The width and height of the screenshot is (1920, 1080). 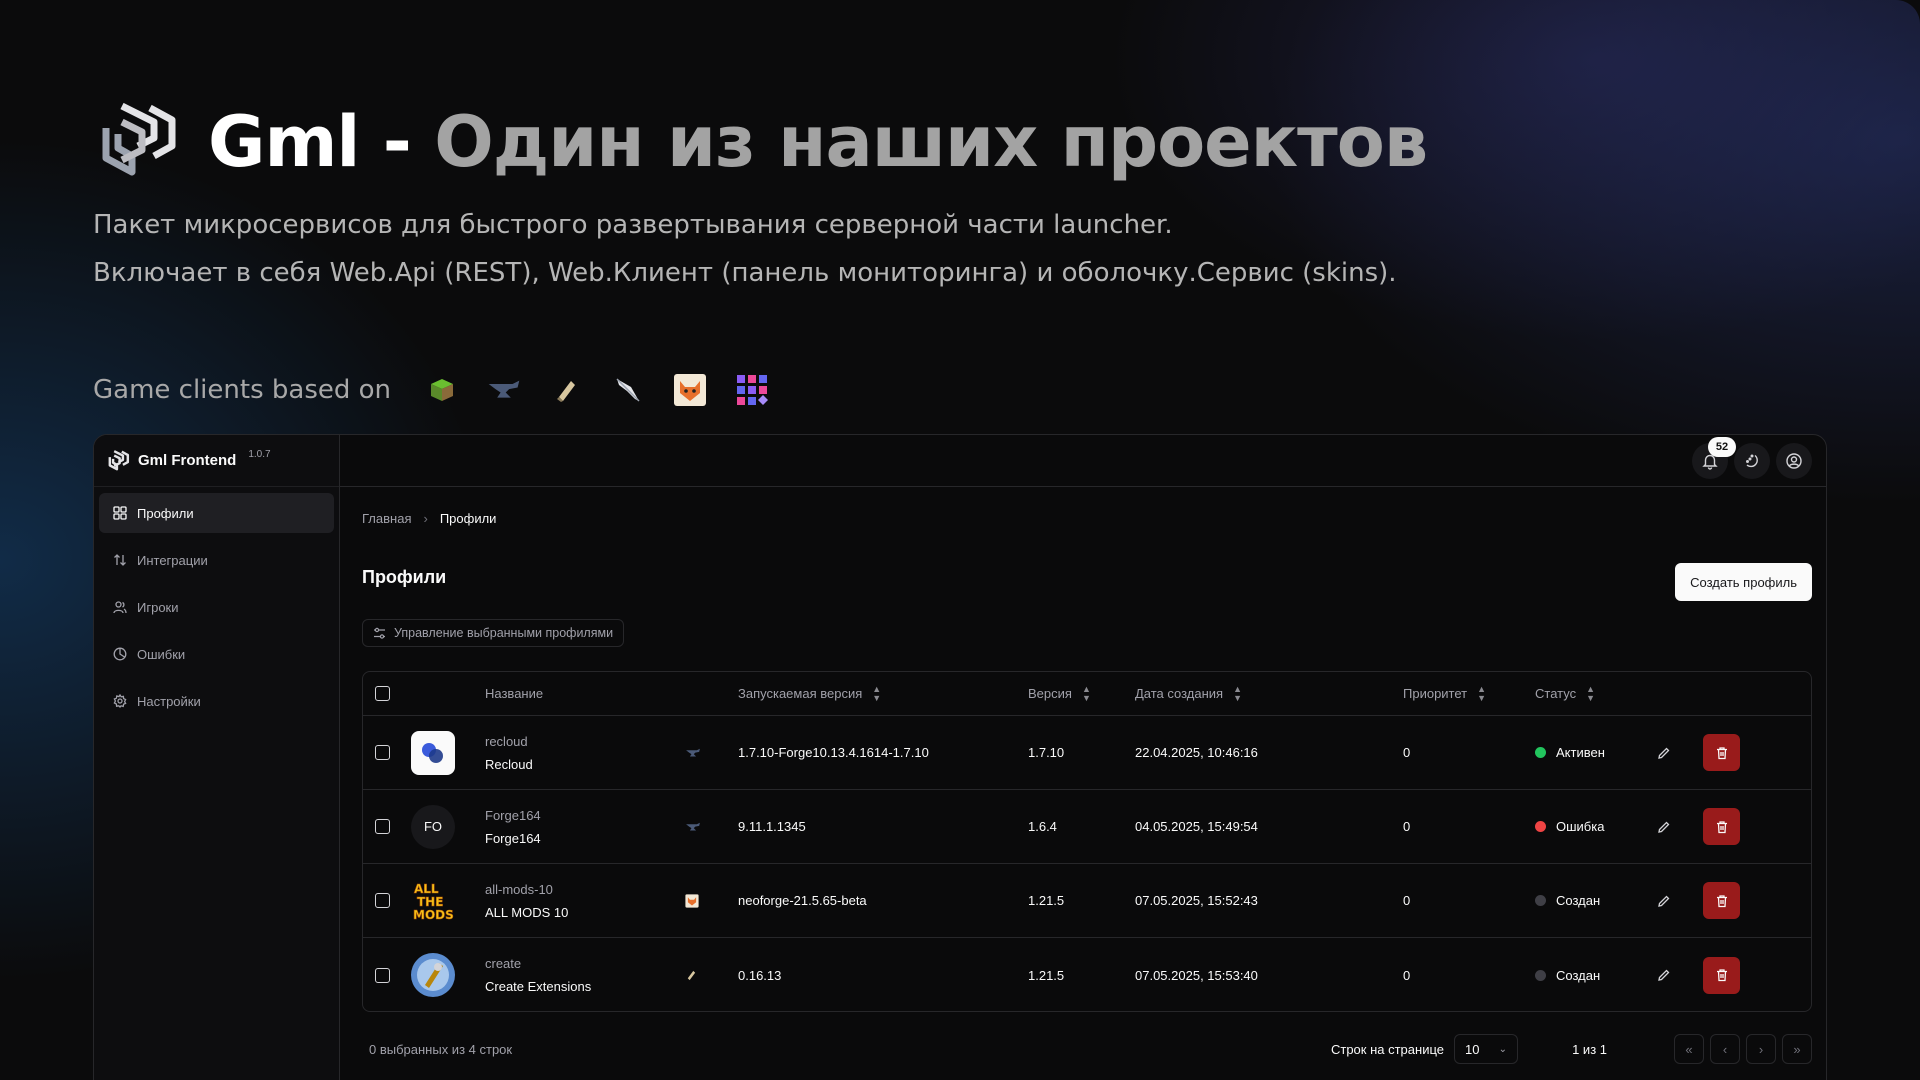 I want to click on column-header-version: Версия ▲ ▼, so click(x=1059, y=693).